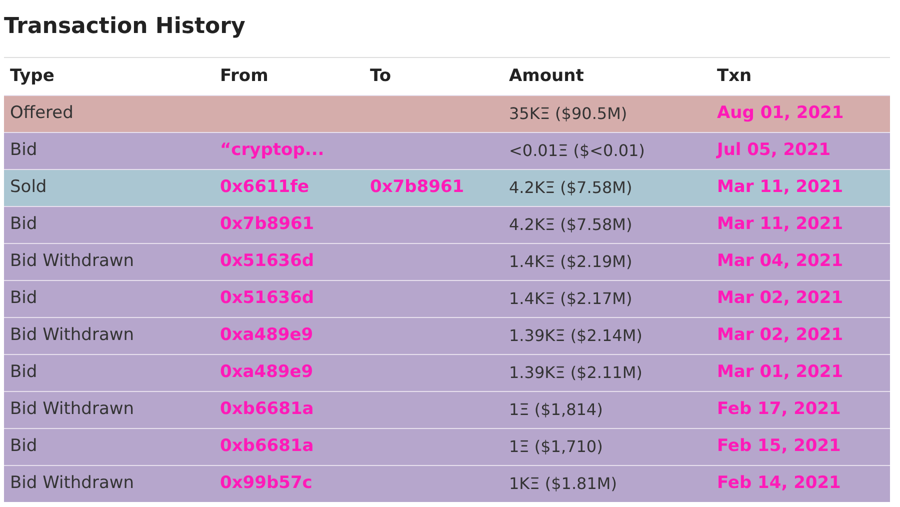 This screenshot has height=507, width=900. What do you see at coordinates (779, 409) in the screenshot?
I see `date-link: Feb 17, 2021` at bounding box center [779, 409].